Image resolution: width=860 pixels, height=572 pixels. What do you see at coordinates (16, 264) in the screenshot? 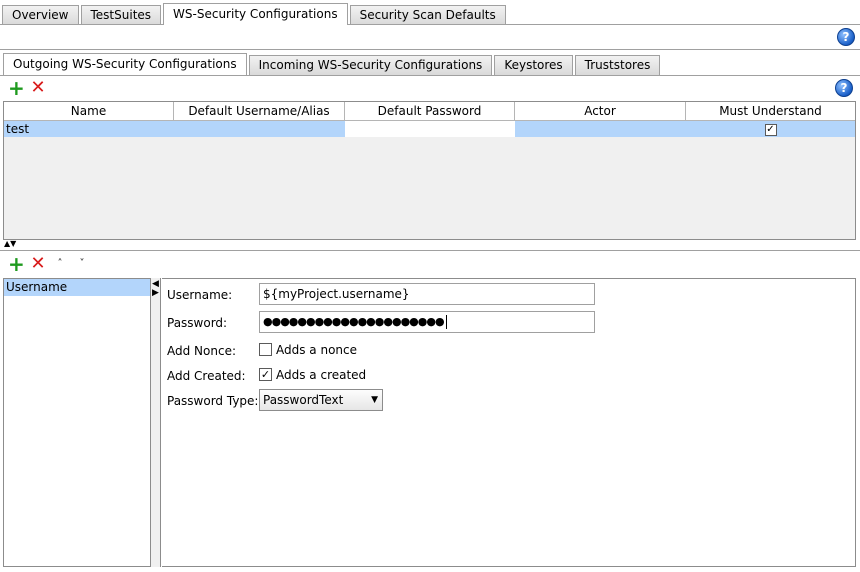
I see `add-entry-icon: +` at bounding box center [16, 264].